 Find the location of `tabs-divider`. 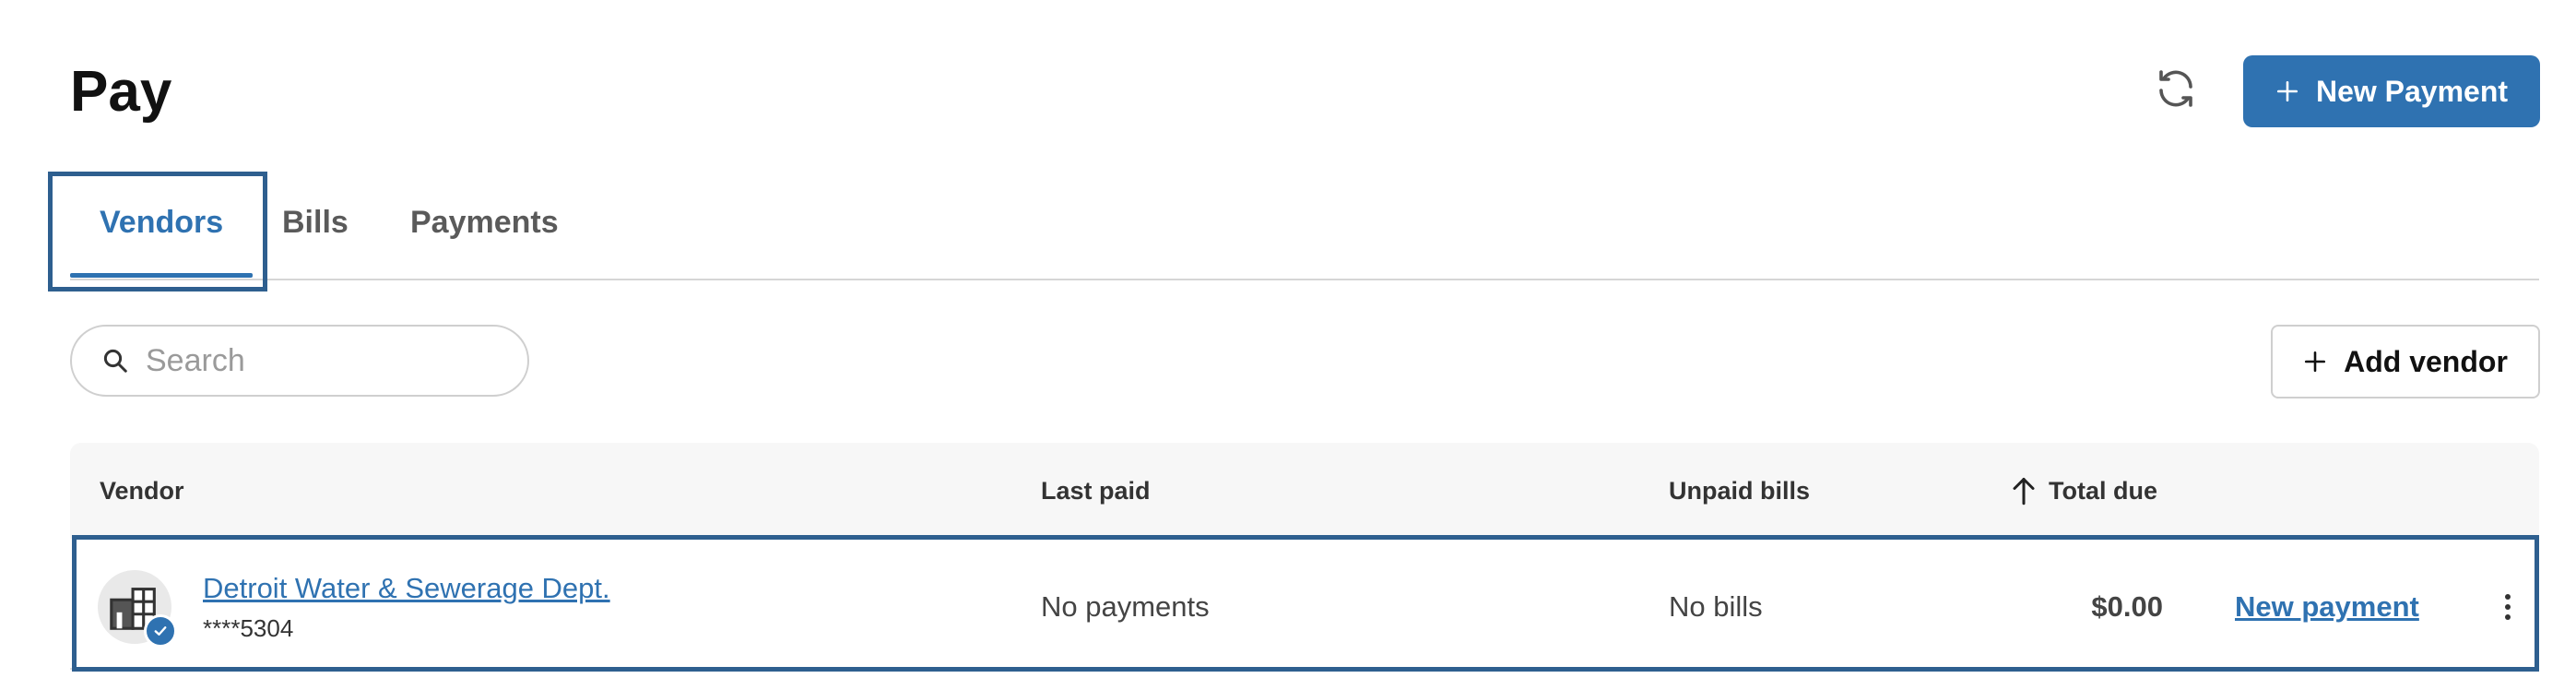

tabs-divider is located at coordinates (1304, 280).